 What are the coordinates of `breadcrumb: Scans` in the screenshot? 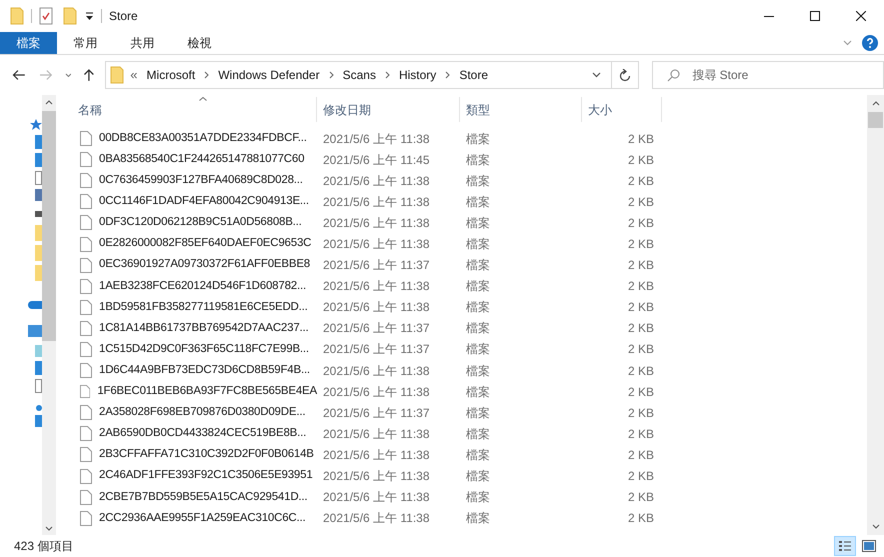 It's located at (359, 75).